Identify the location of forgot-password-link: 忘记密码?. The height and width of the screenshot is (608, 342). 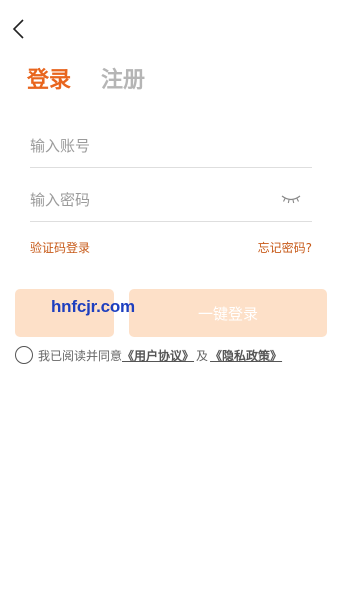
(285, 247).